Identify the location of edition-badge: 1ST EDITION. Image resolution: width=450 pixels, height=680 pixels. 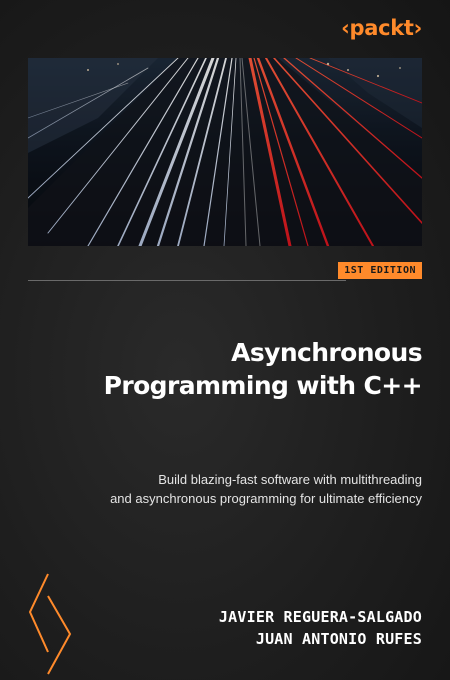
(380, 270).